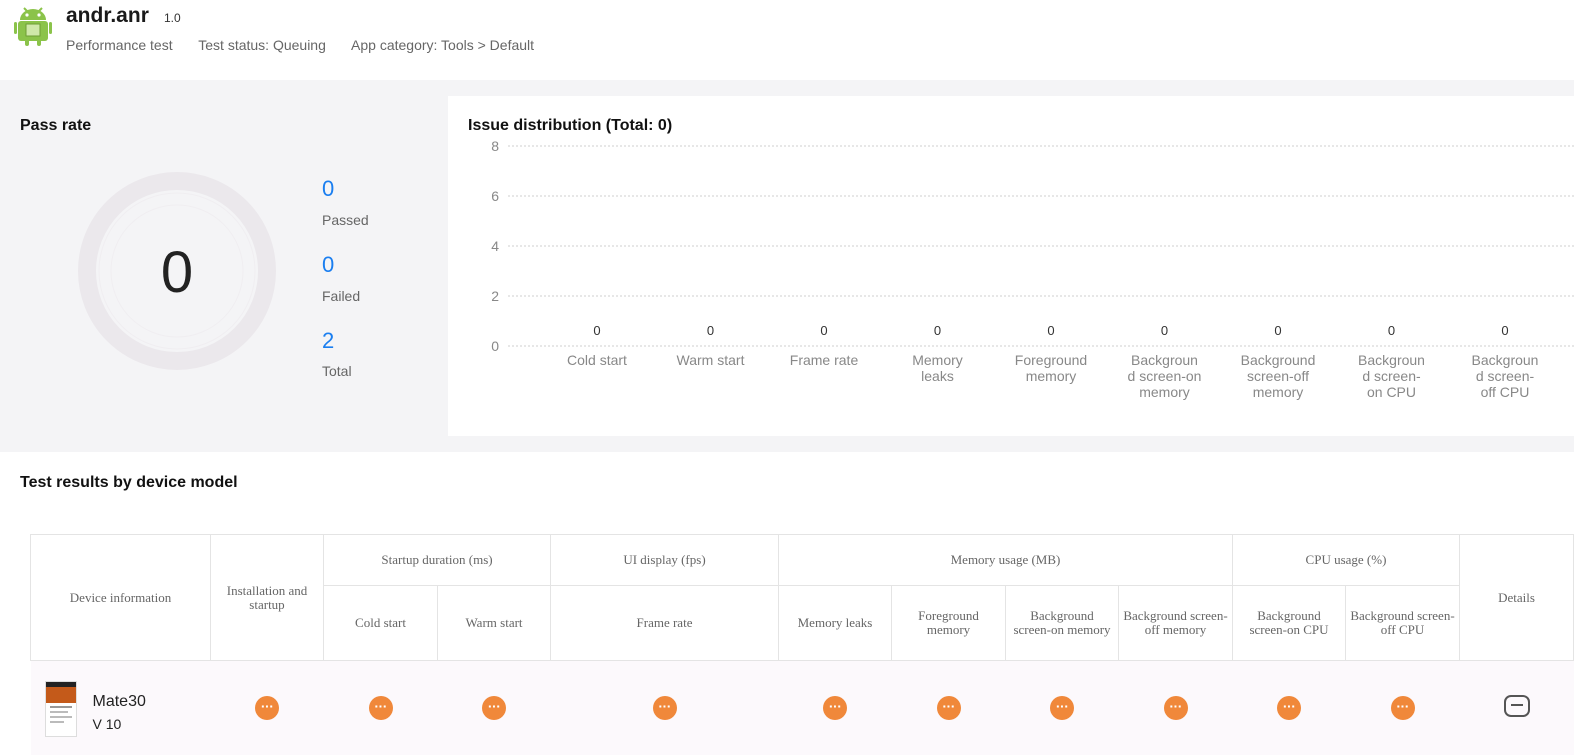 The height and width of the screenshot is (755, 1574). Describe the element at coordinates (494, 623) in the screenshot. I see `header-warm-start: Warm start` at that location.